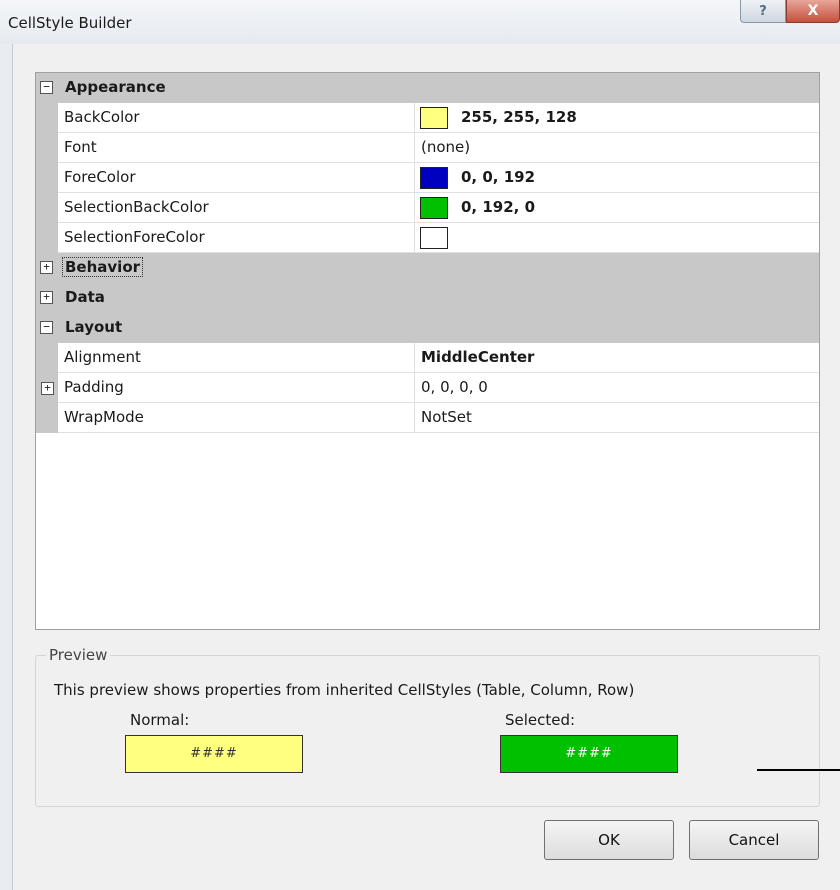 Image resolution: width=840 pixels, height=890 pixels. Describe the element at coordinates (160, 720) in the screenshot. I see `normal-label: Normal:` at that location.